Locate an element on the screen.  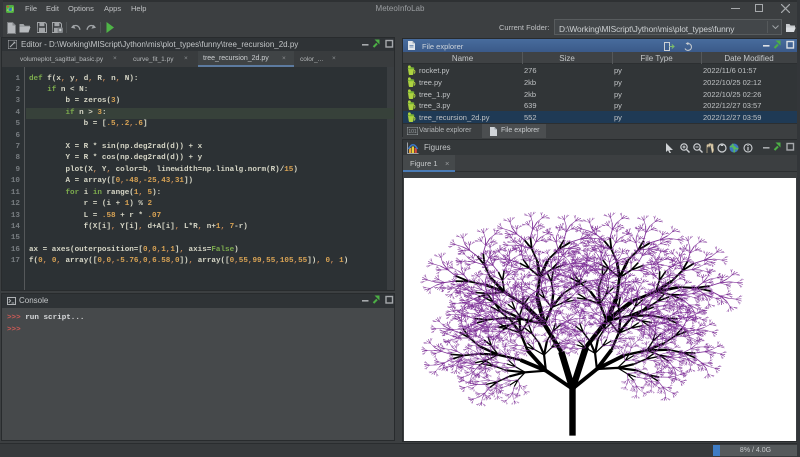
svg-text: 101 is located at coordinates (412, 132).